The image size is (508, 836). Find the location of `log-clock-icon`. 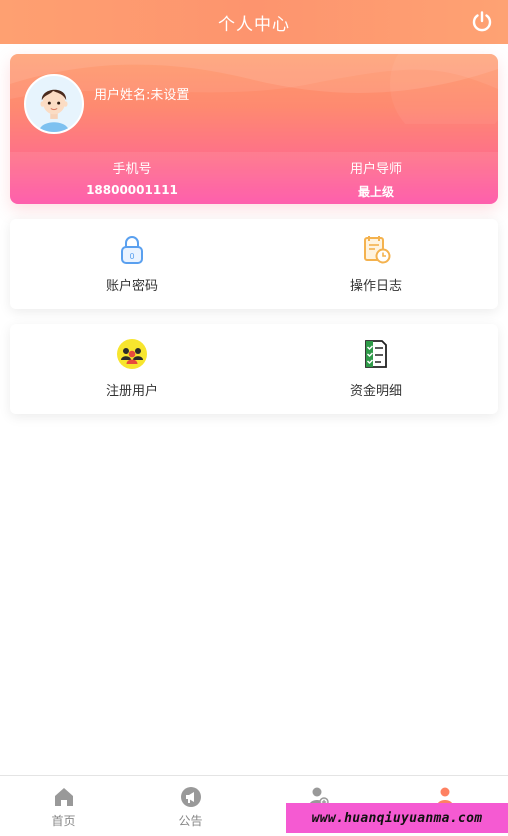

log-clock-icon is located at coordinates (377, 250).